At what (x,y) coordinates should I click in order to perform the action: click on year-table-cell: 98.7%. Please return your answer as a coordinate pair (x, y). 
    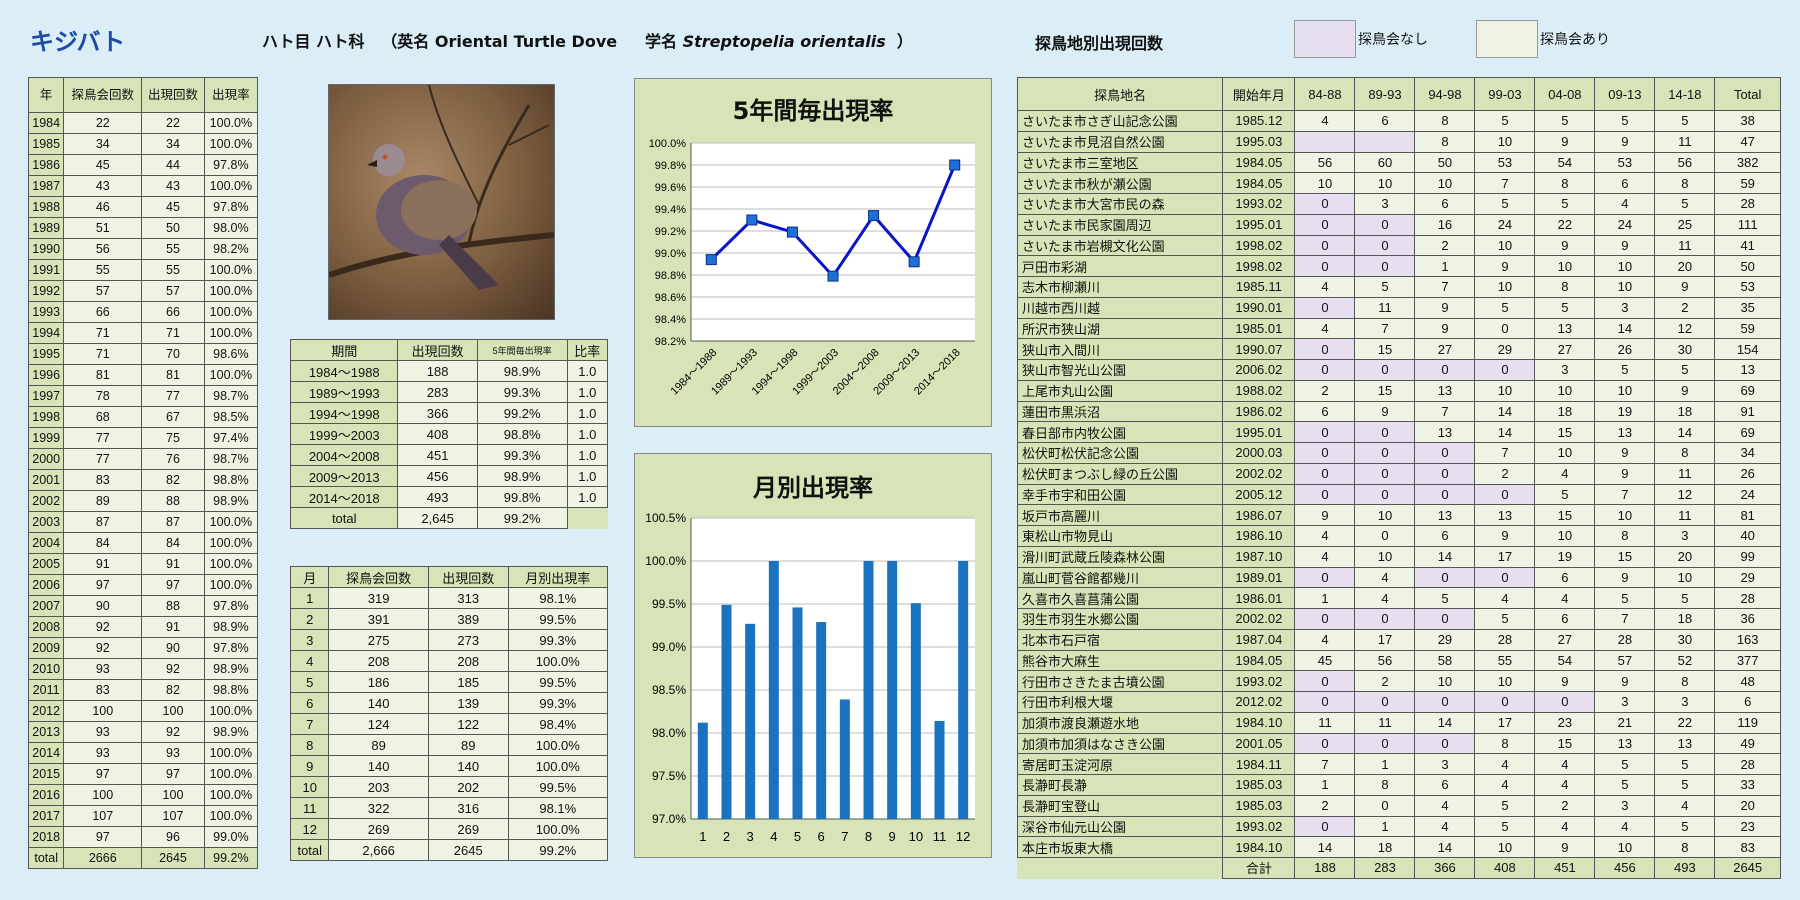
    Looking at the image, I should click on (231, 459).